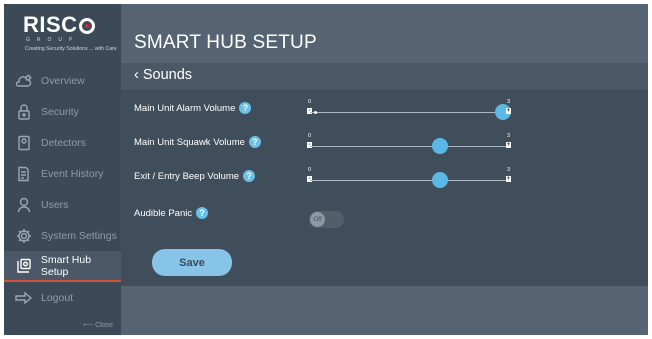  I want to click on sidebar-item-logout: Logout, so click(62, 297).